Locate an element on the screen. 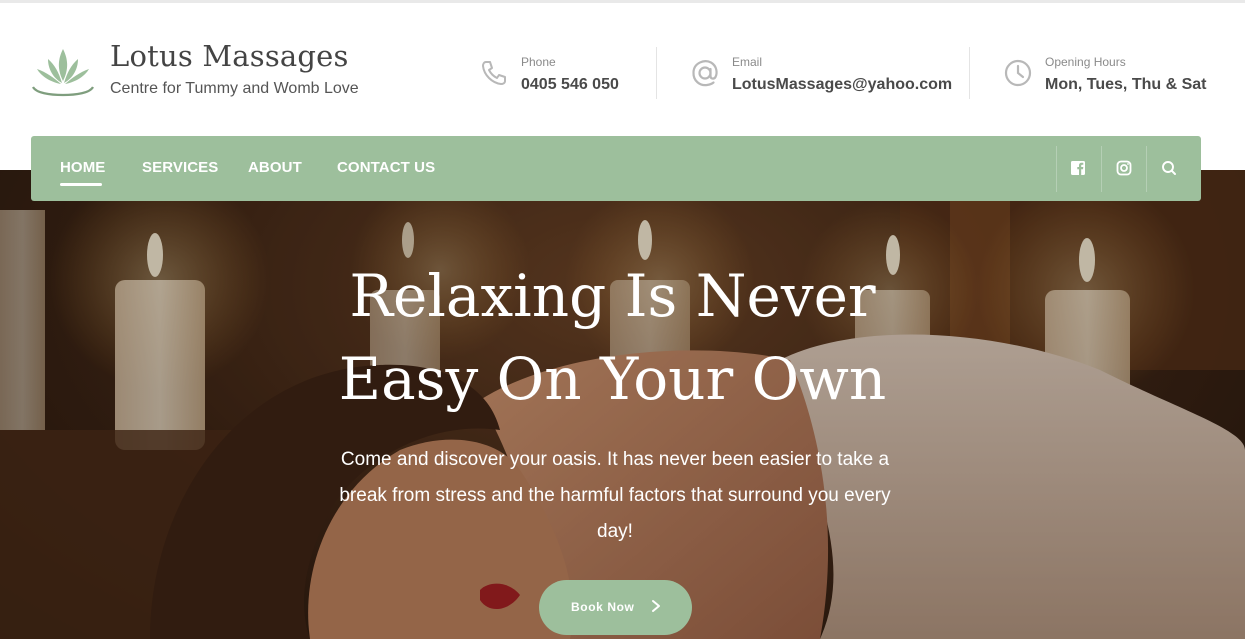 Image resolution: width=1245 pixels, height=639 pixels. hours-value: Mon, Tues, Thu & Sat is located at coordinates (1126, 84).